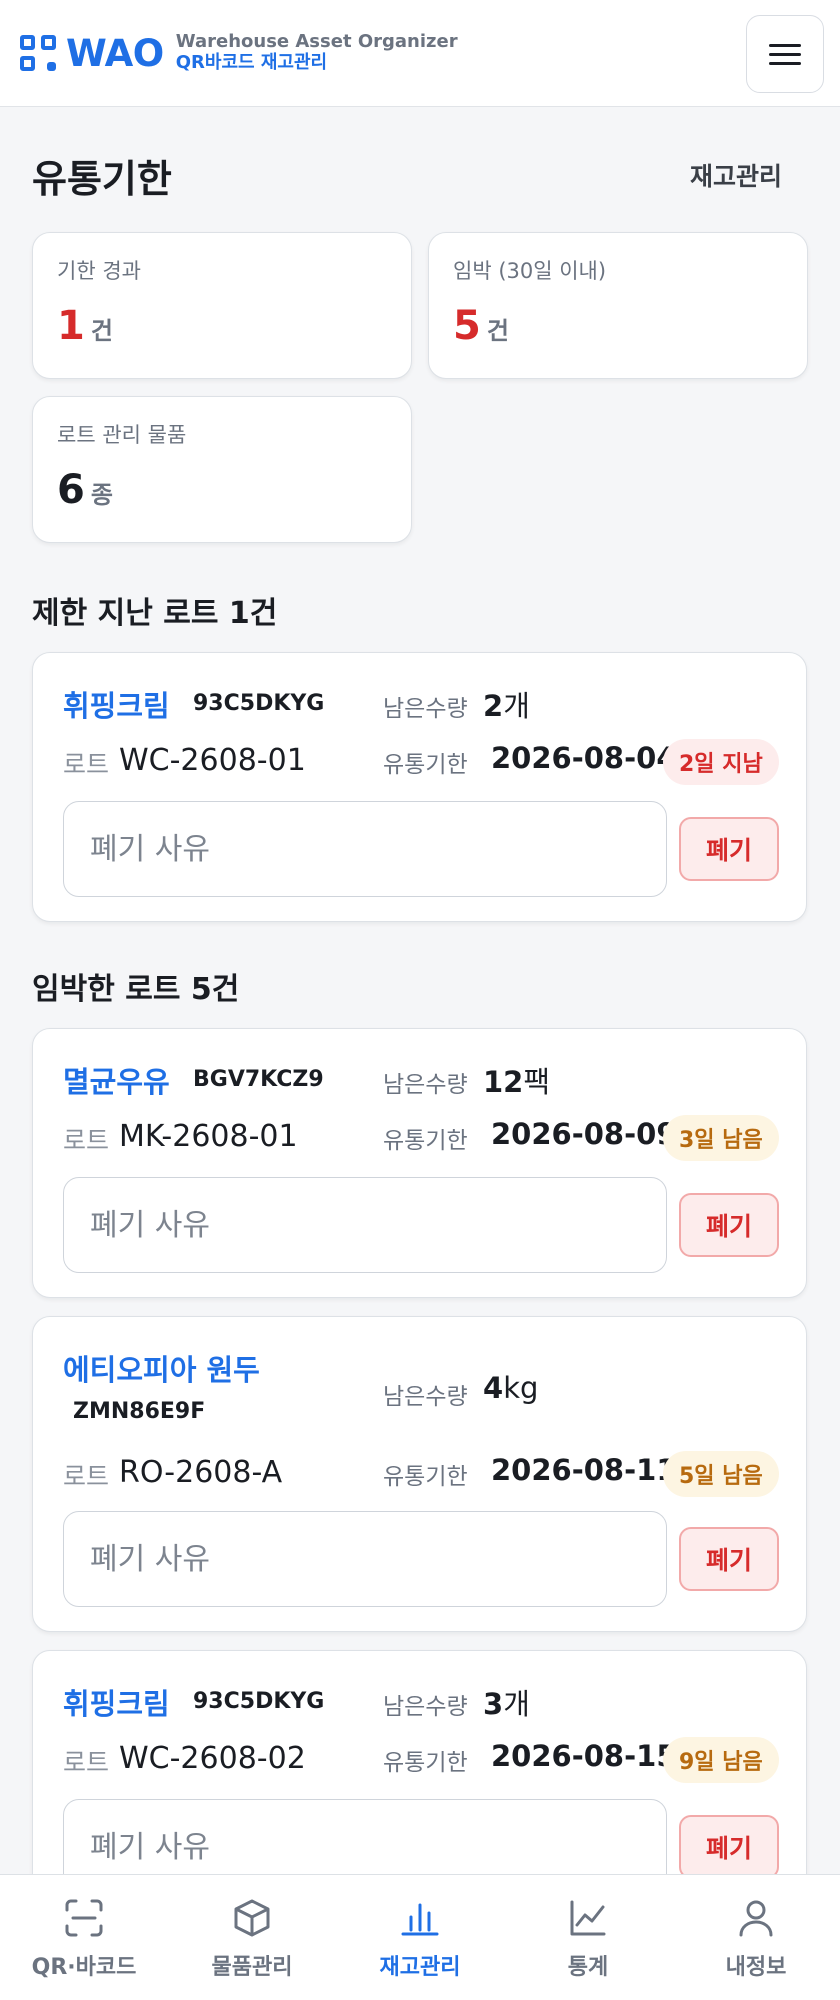 The width and height of the screenshot is (840, 2000). Describe the element at coordinates (736, 175) in the screenshot. I see `inventory-link: 재고관리` at that location.